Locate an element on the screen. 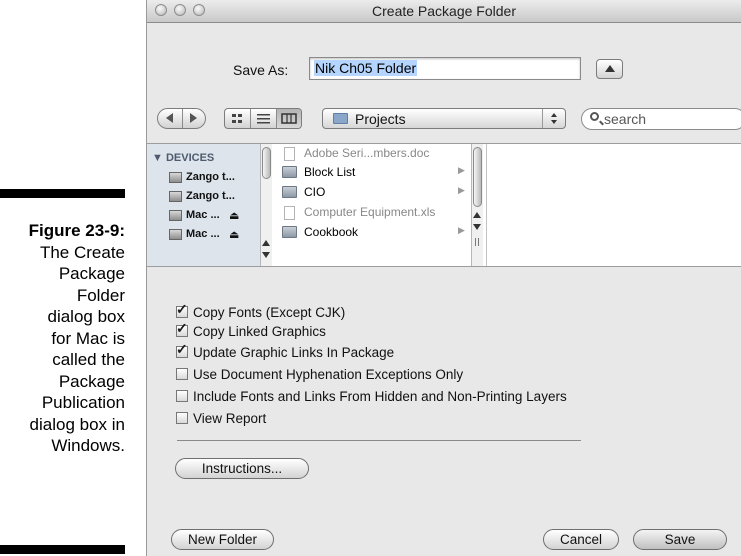  location-label: Projects is located at coordinates (380, 119).